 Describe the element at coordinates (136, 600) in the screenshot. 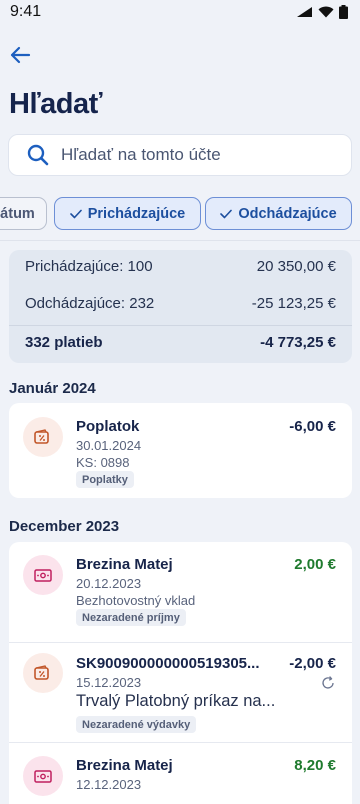

I see `transaction-detail: Bezhotovostný vklad` at that location.